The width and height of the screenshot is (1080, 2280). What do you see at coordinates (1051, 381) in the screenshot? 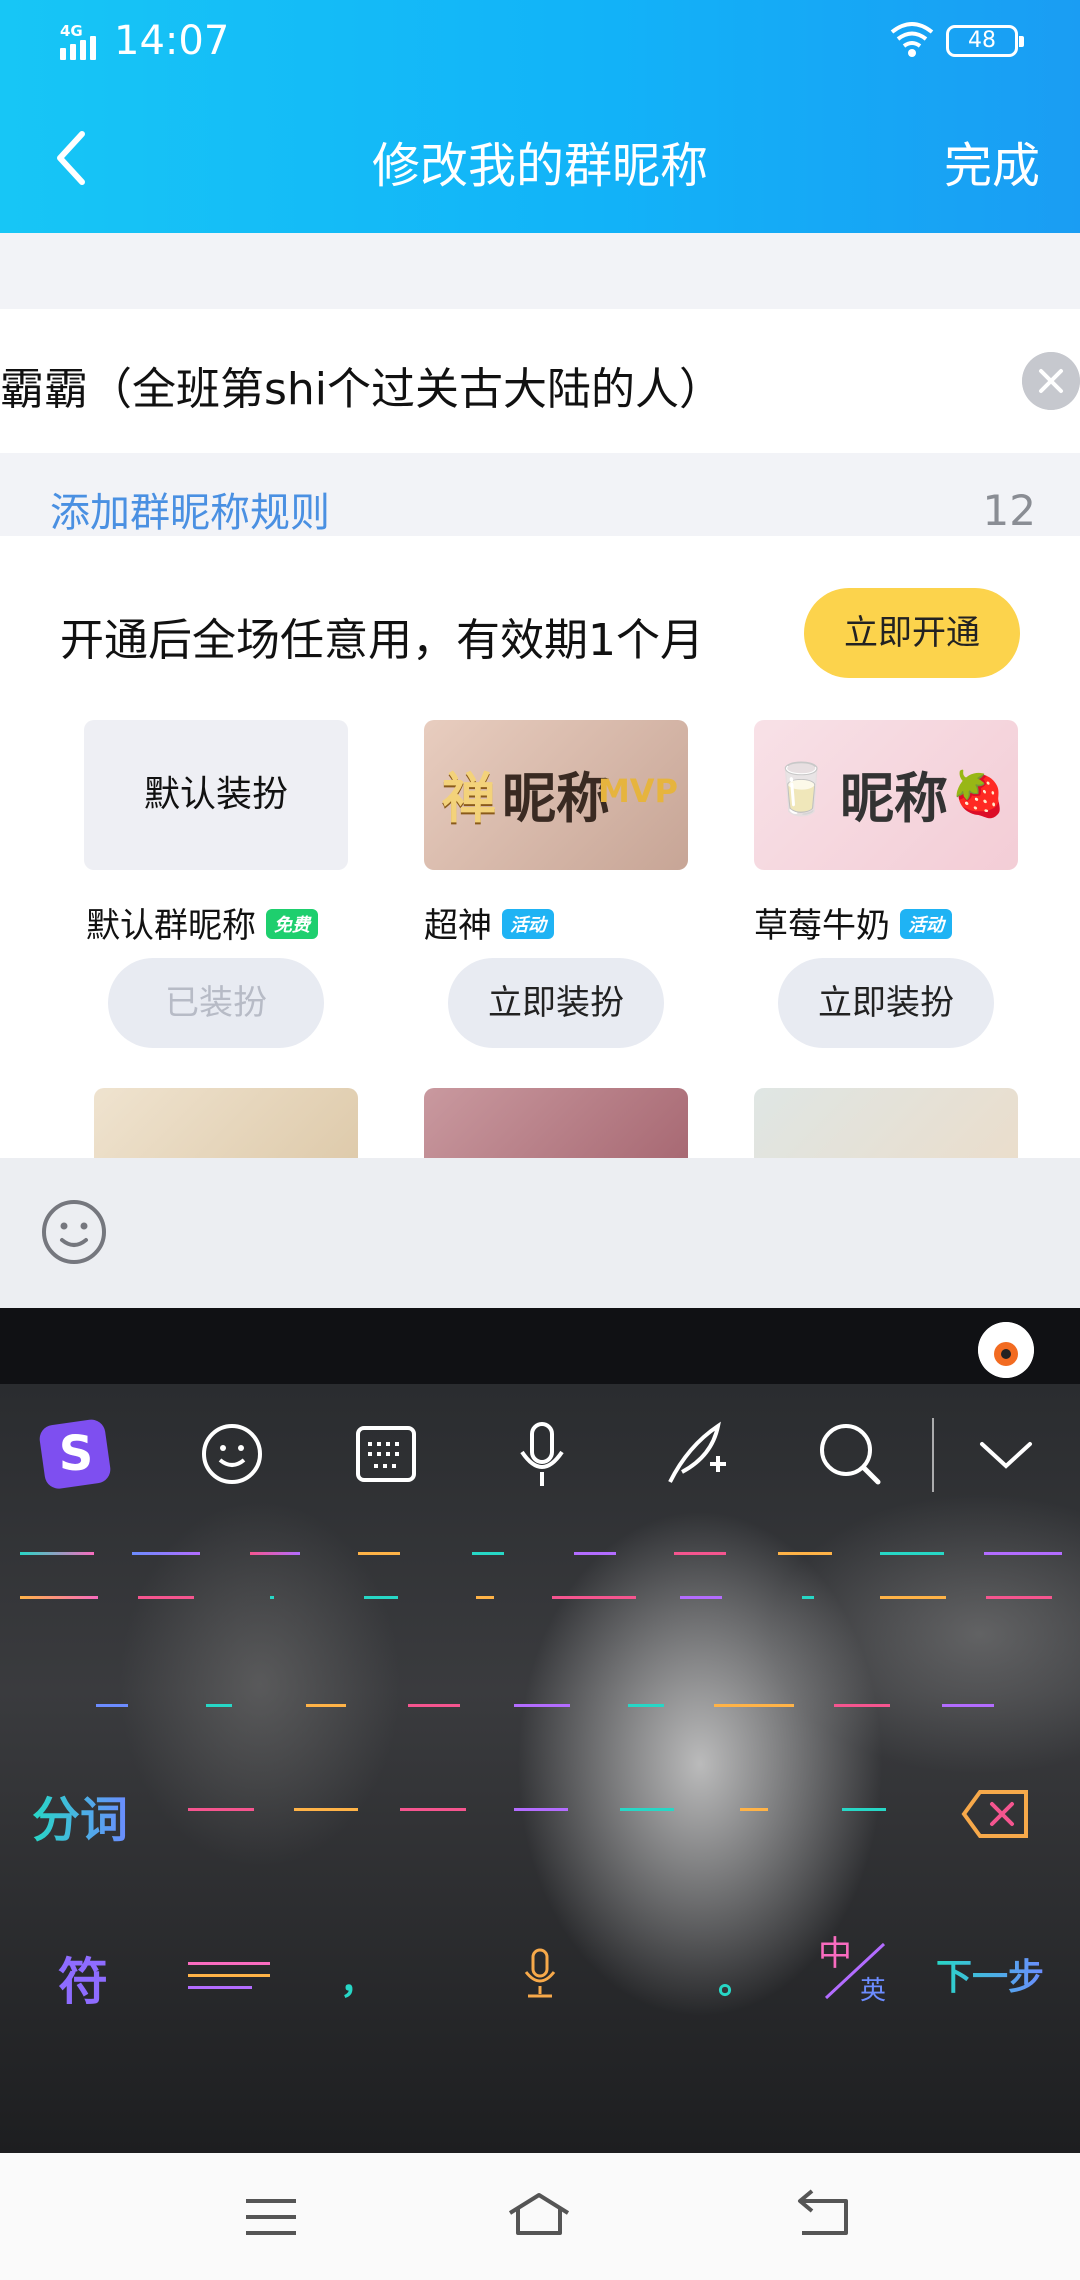
I see `clear-input-button` at bounding box center [1051, 381].